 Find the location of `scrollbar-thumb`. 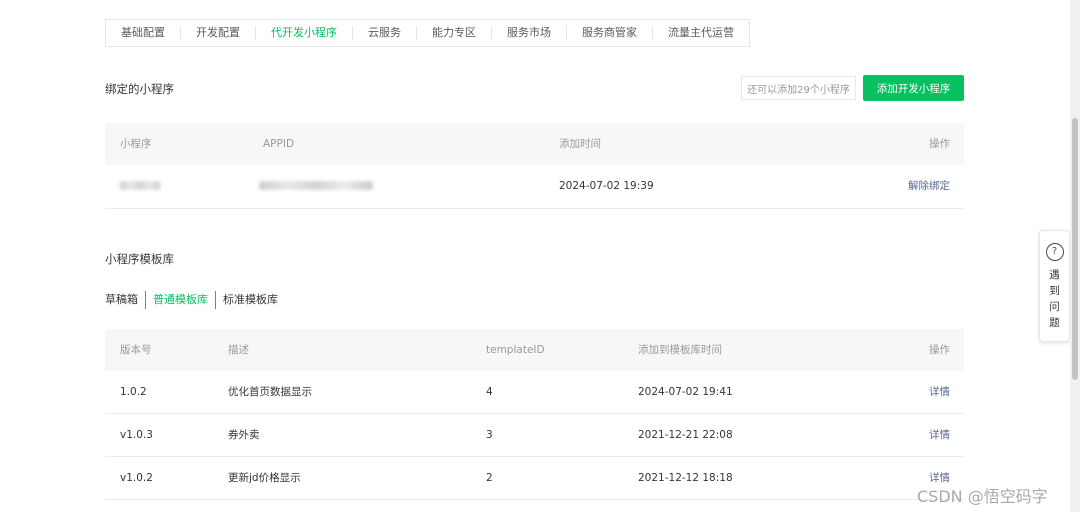

scrollbar-thumb is located at coordinates (1075, 249).